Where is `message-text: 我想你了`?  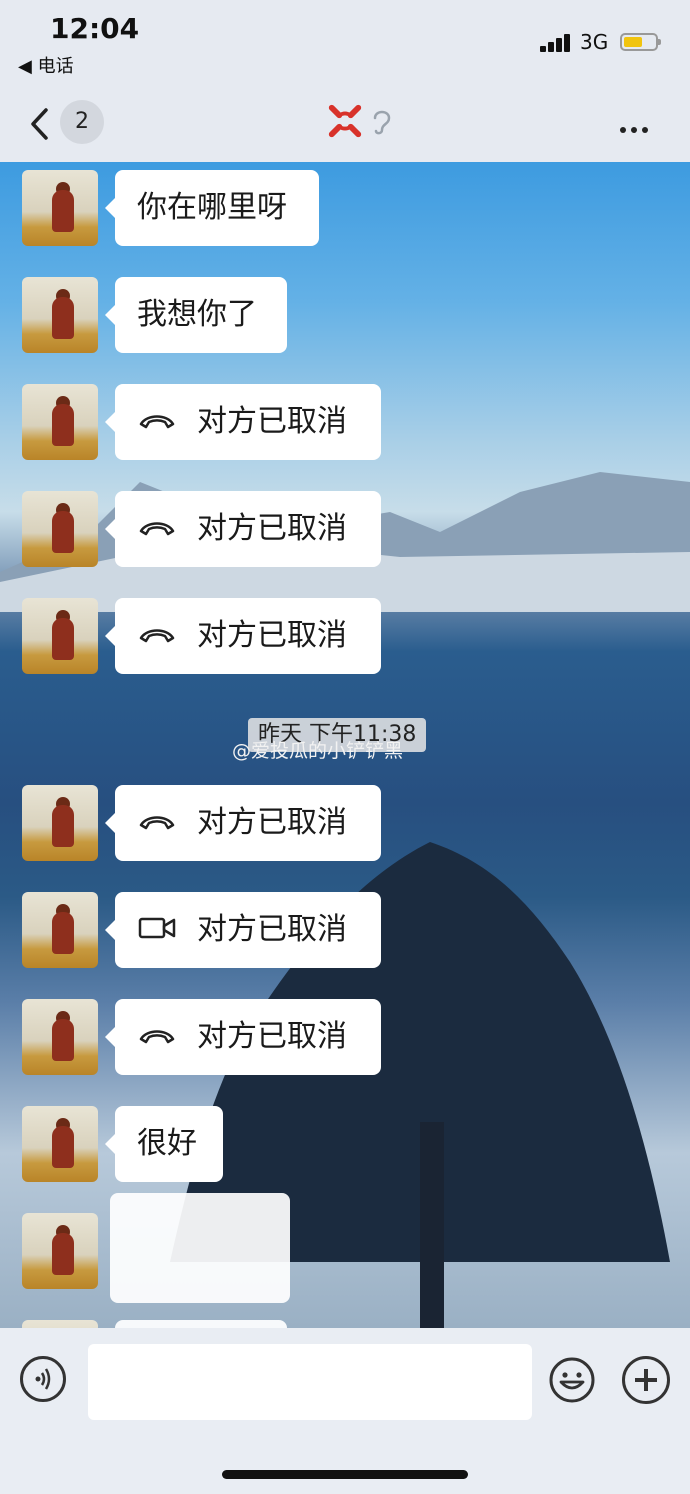
message-text: 我想你了 is located at coordinates (197, 314).